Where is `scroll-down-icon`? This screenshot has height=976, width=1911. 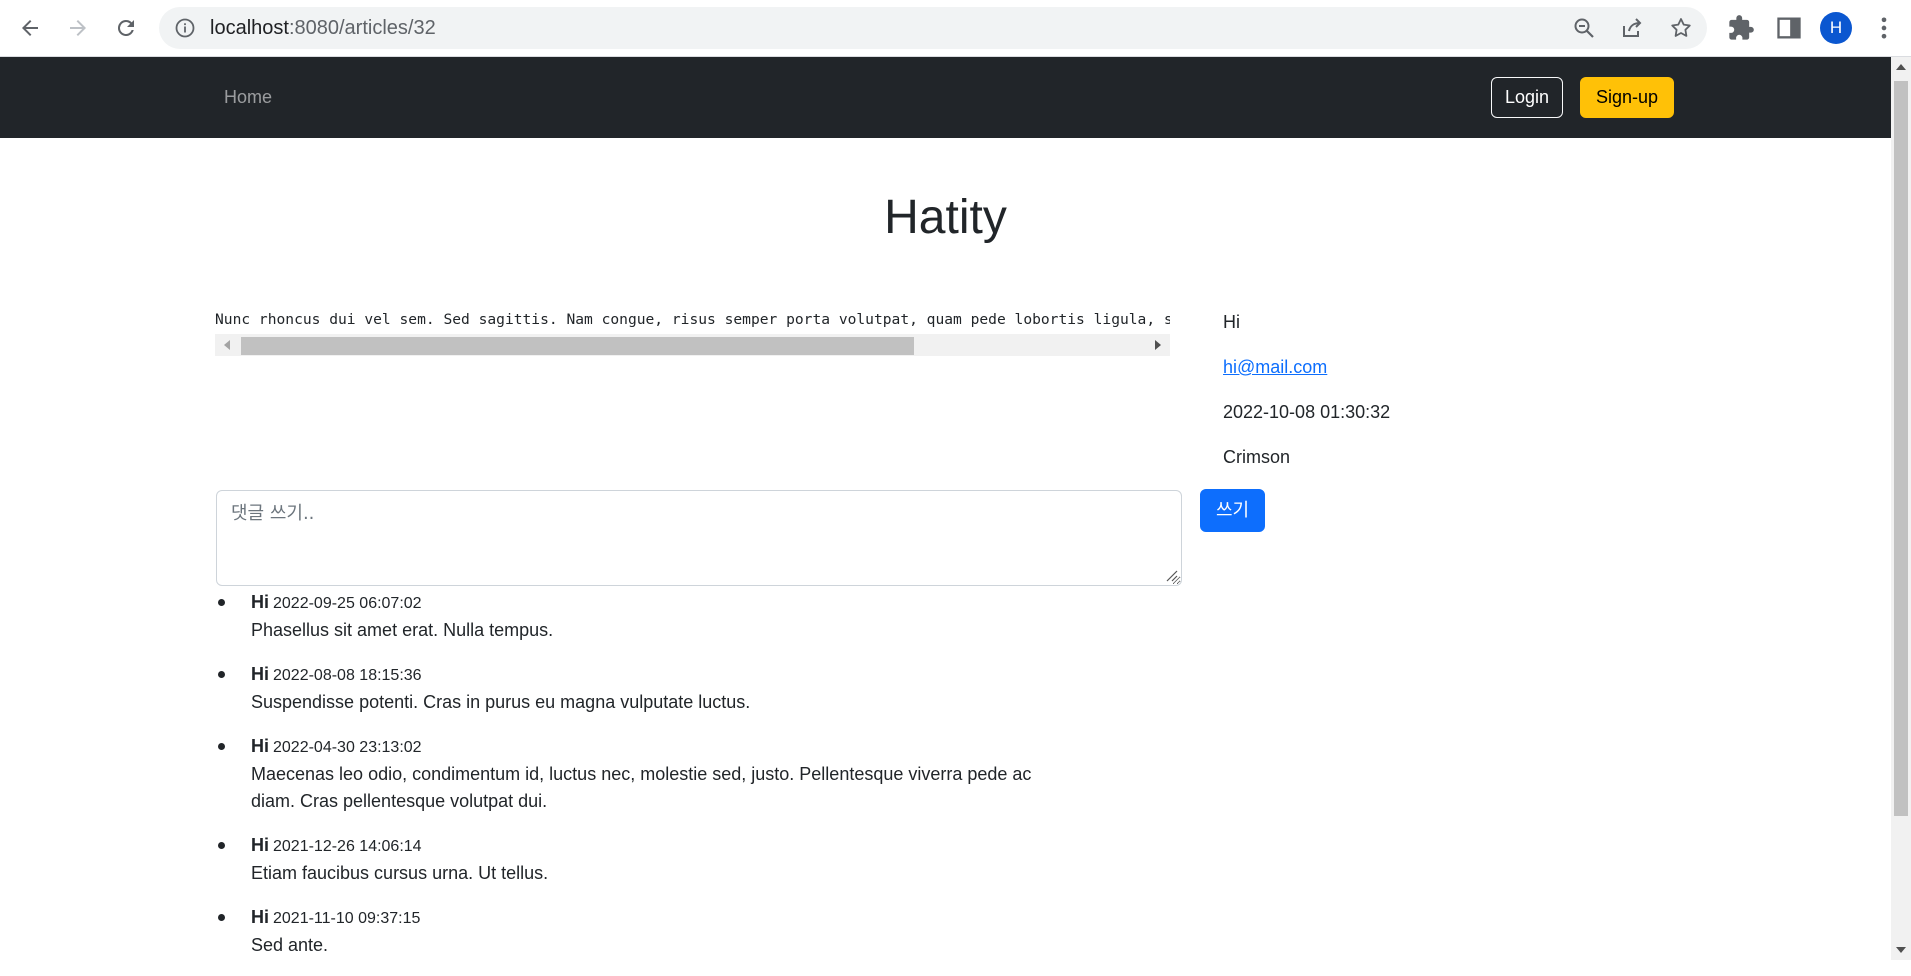 scroll-down-icon is located at coordinates (1901, 950).